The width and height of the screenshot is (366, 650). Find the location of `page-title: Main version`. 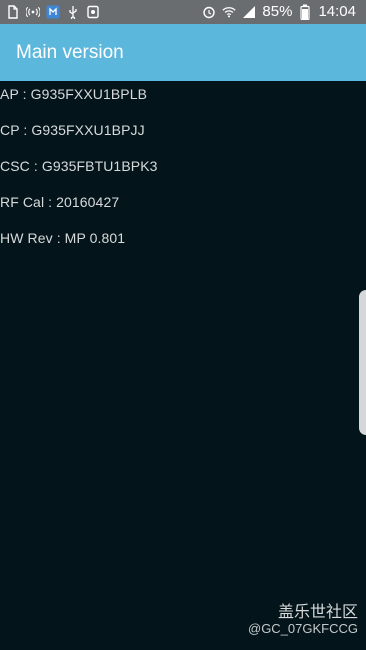

page-title: Main version is located at coordinates (70, 52).